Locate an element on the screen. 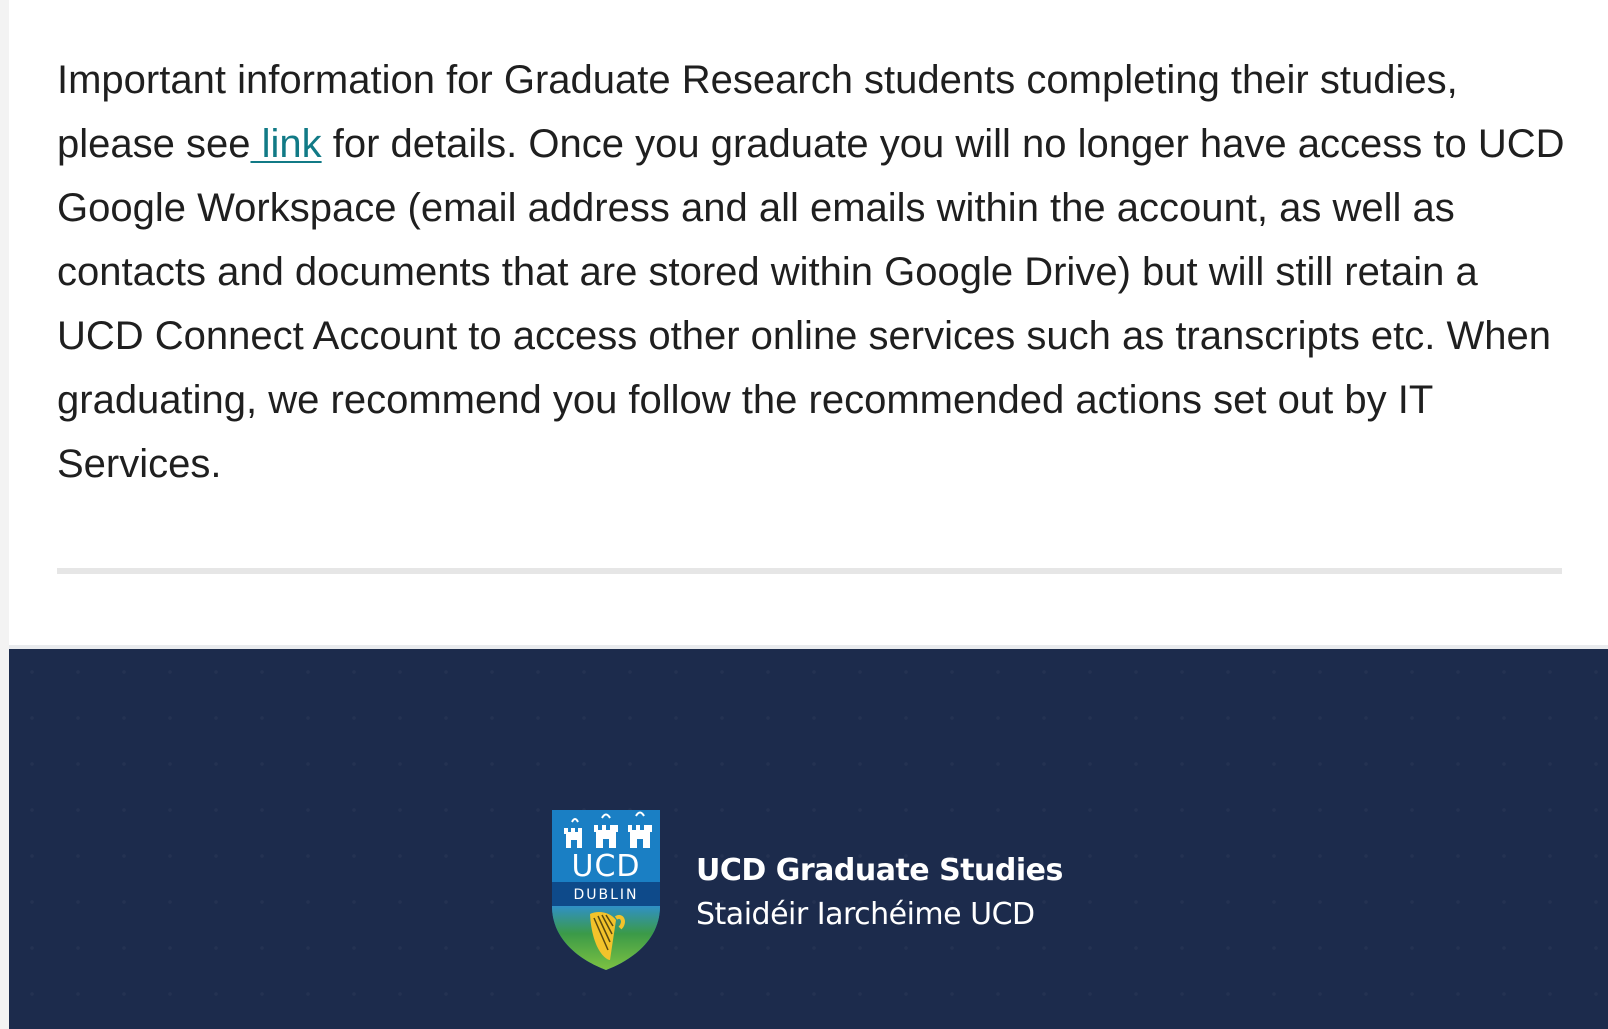  ucd-crest-icon: UCD DUBLIN is located at coordinates (606, 890).